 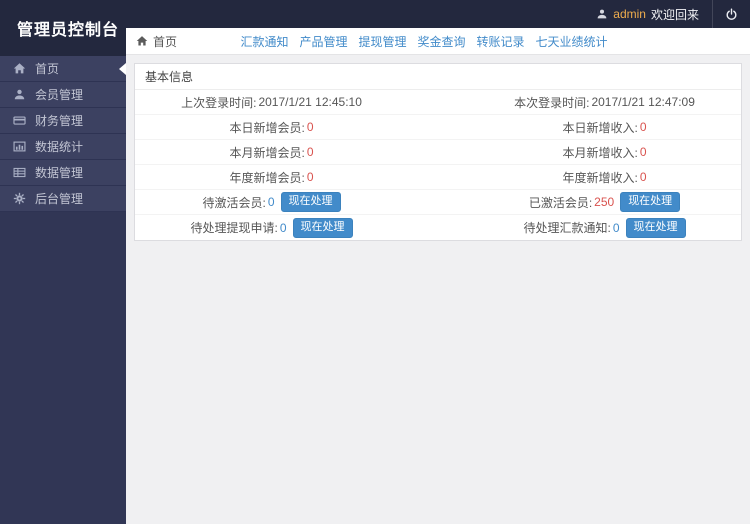 I want to click on info-cell: 待激活会员: 0 现在处理, so click(x=271, y=202).